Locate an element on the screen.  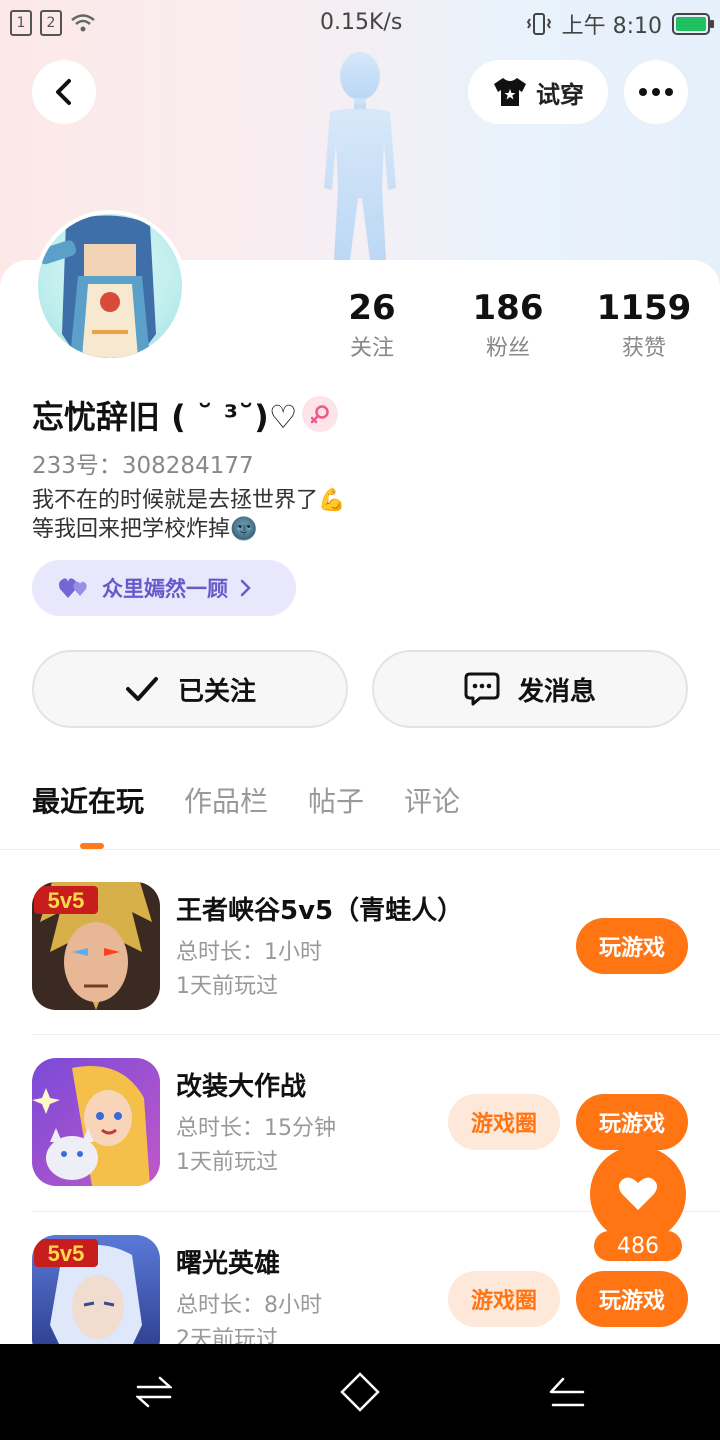
tab-posts: 帖子 is located at coordinates (336, 800).